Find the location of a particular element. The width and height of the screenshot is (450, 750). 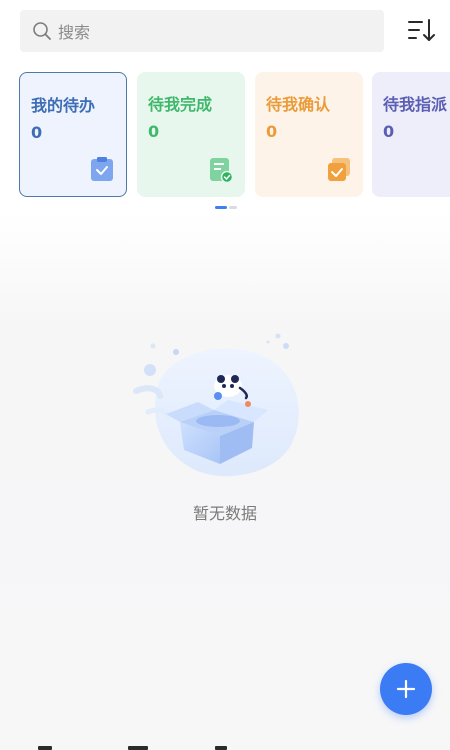

indicator-inactive is located at coordinates (233, 207).